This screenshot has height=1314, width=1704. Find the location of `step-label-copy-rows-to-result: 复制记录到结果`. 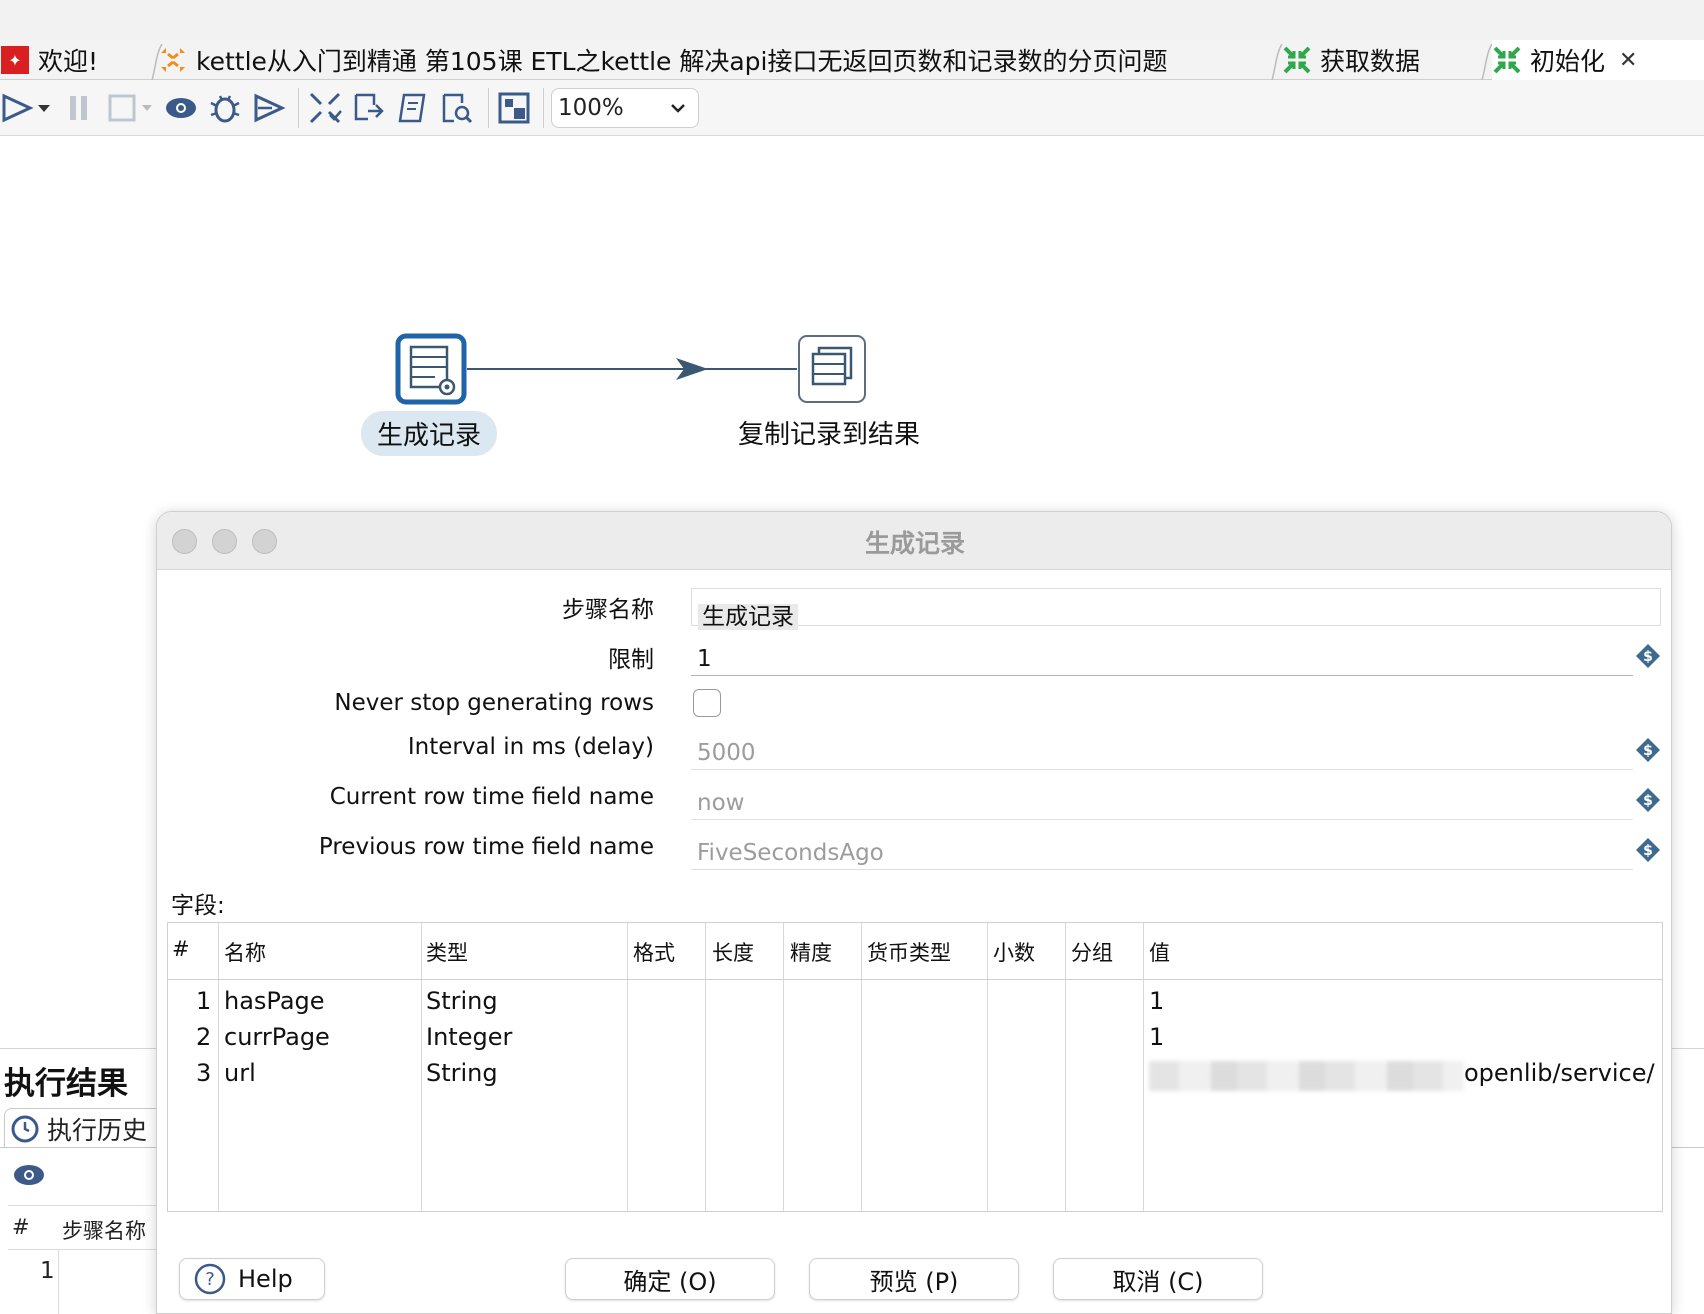

step-label-copy-rows-to-result: 复制记录到结果 is located at coordinates (829, 432).